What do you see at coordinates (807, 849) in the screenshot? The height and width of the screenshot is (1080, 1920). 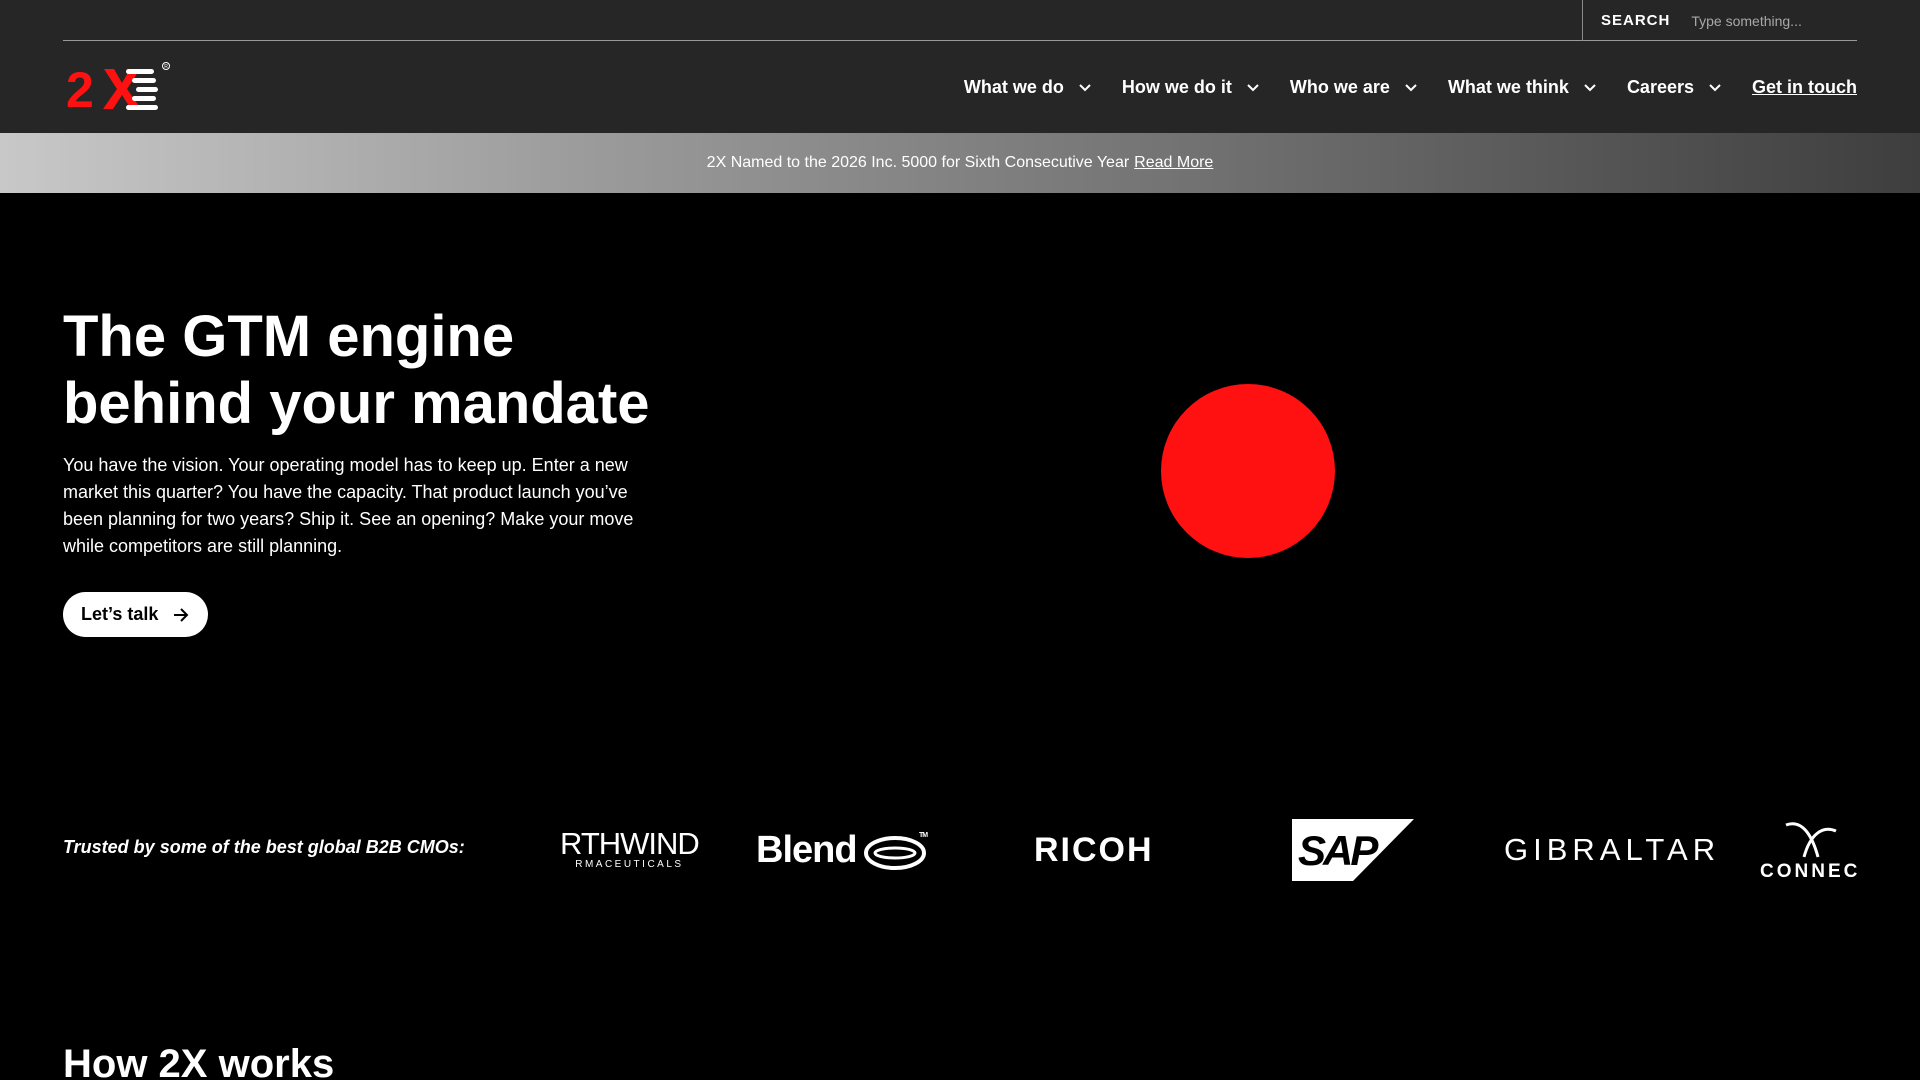 I see `blend-wordmark: Blend` at bounding box center [807, 849].